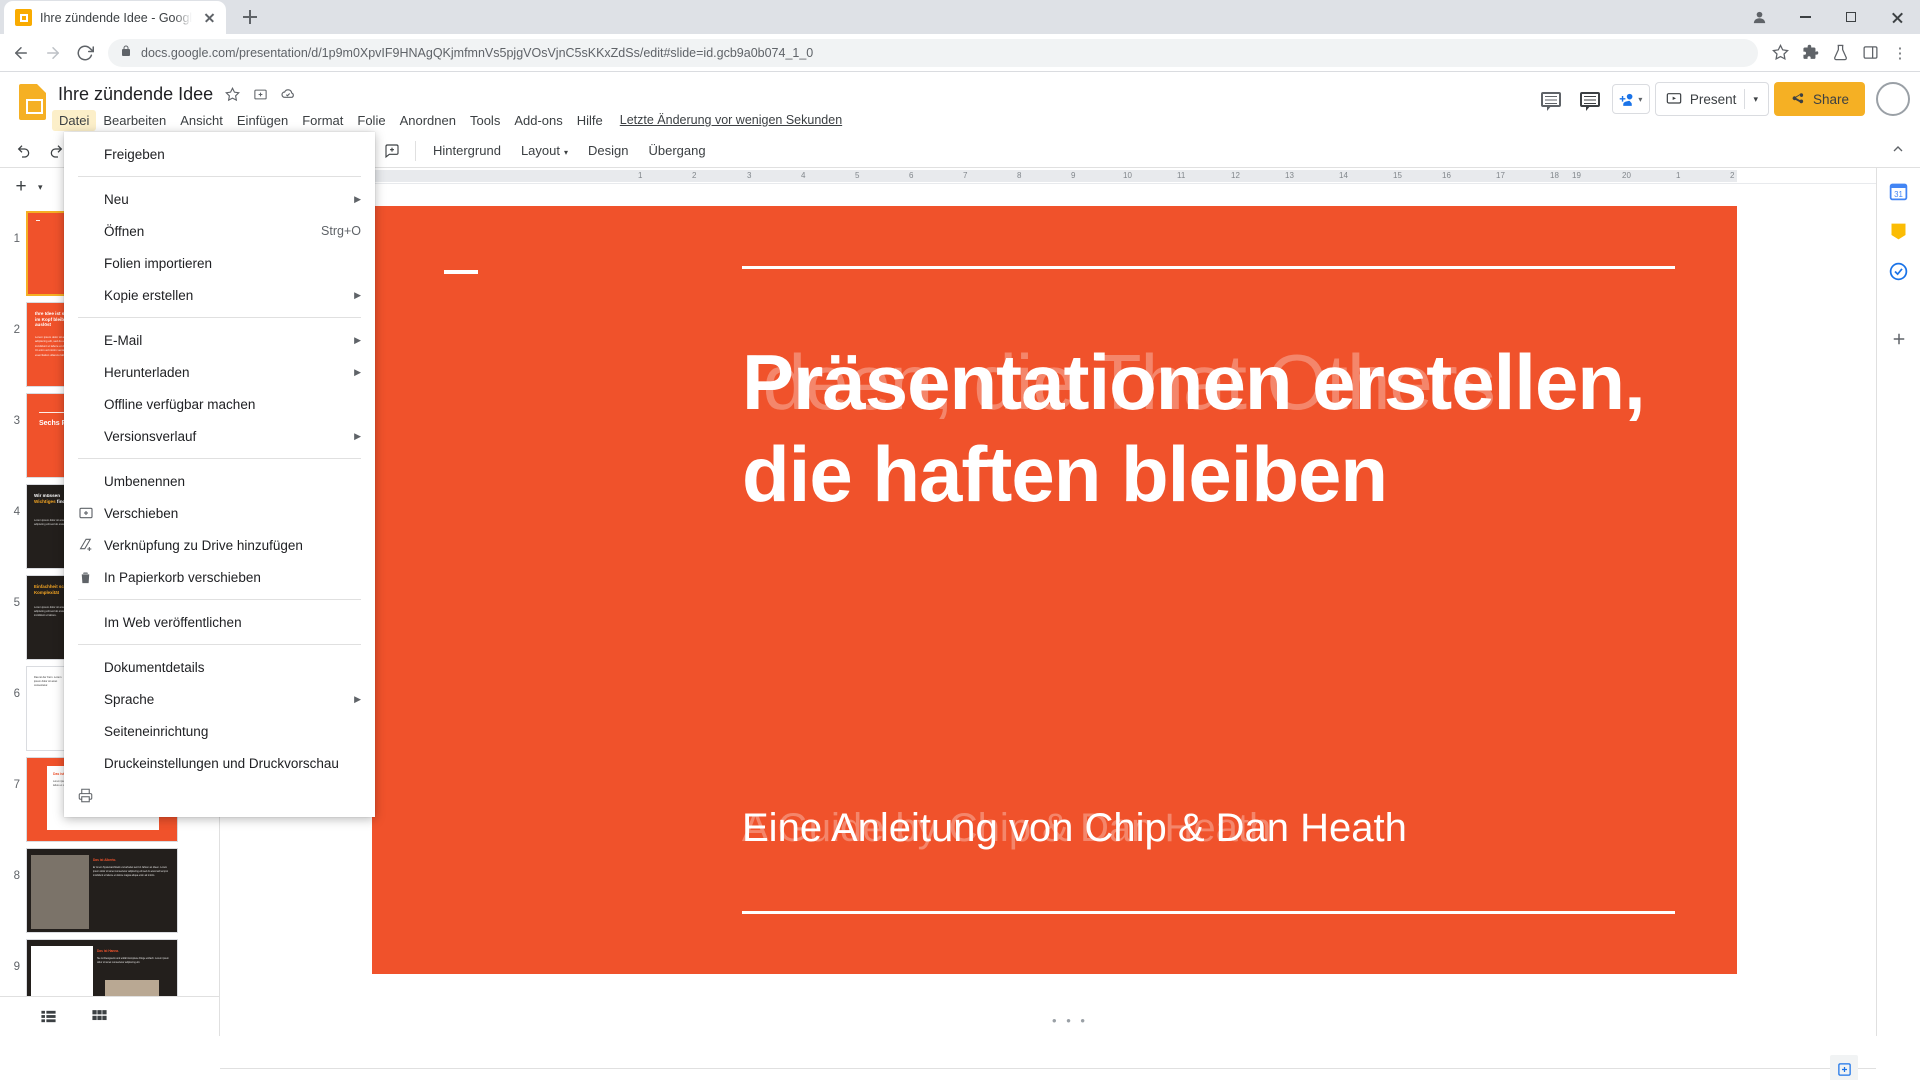 This screenshot has height=1080, width=1920. Describe the element at coordinates (219, 577) in the screenshot. I see `menu-item-in-papierkorb-verschieben: In Papierkorb verschieben` at that location.